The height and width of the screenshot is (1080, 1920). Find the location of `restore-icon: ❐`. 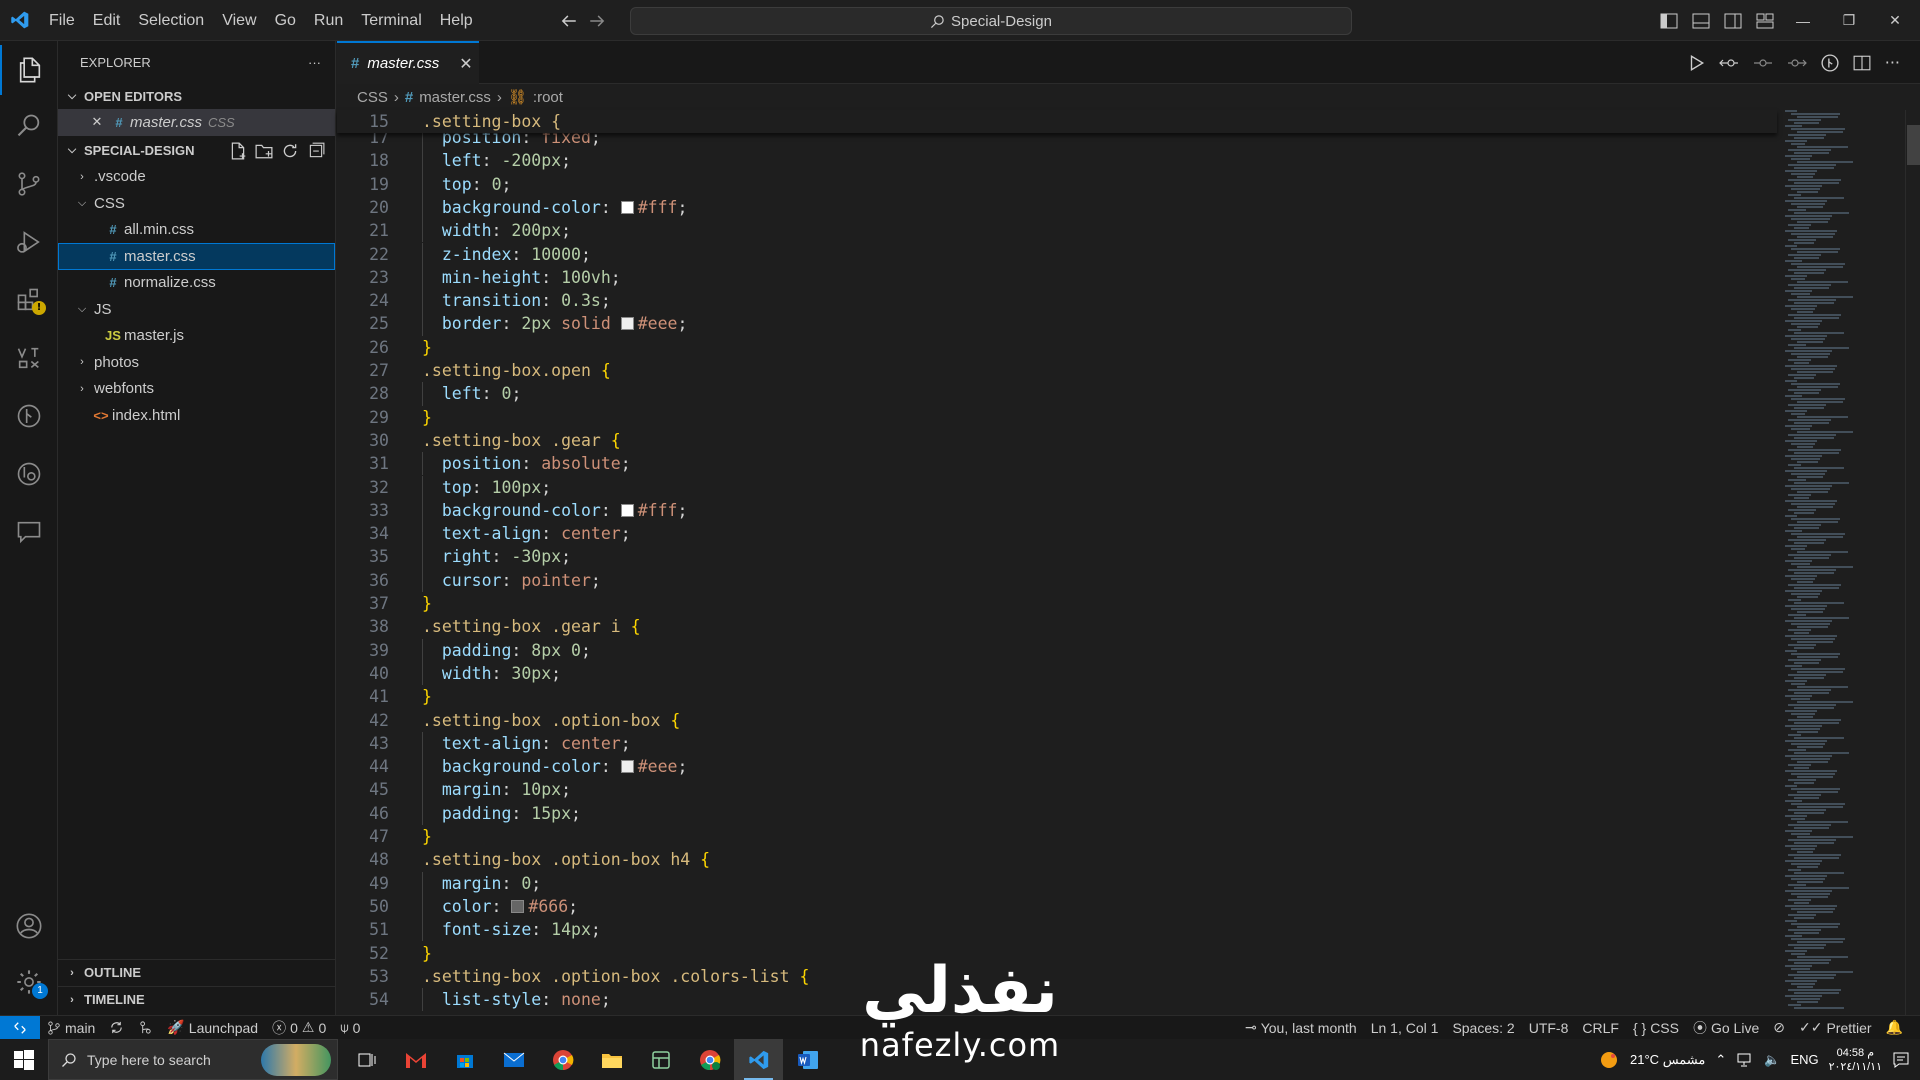

restore-icon: ❐ is located at coordinates (1849, 20).